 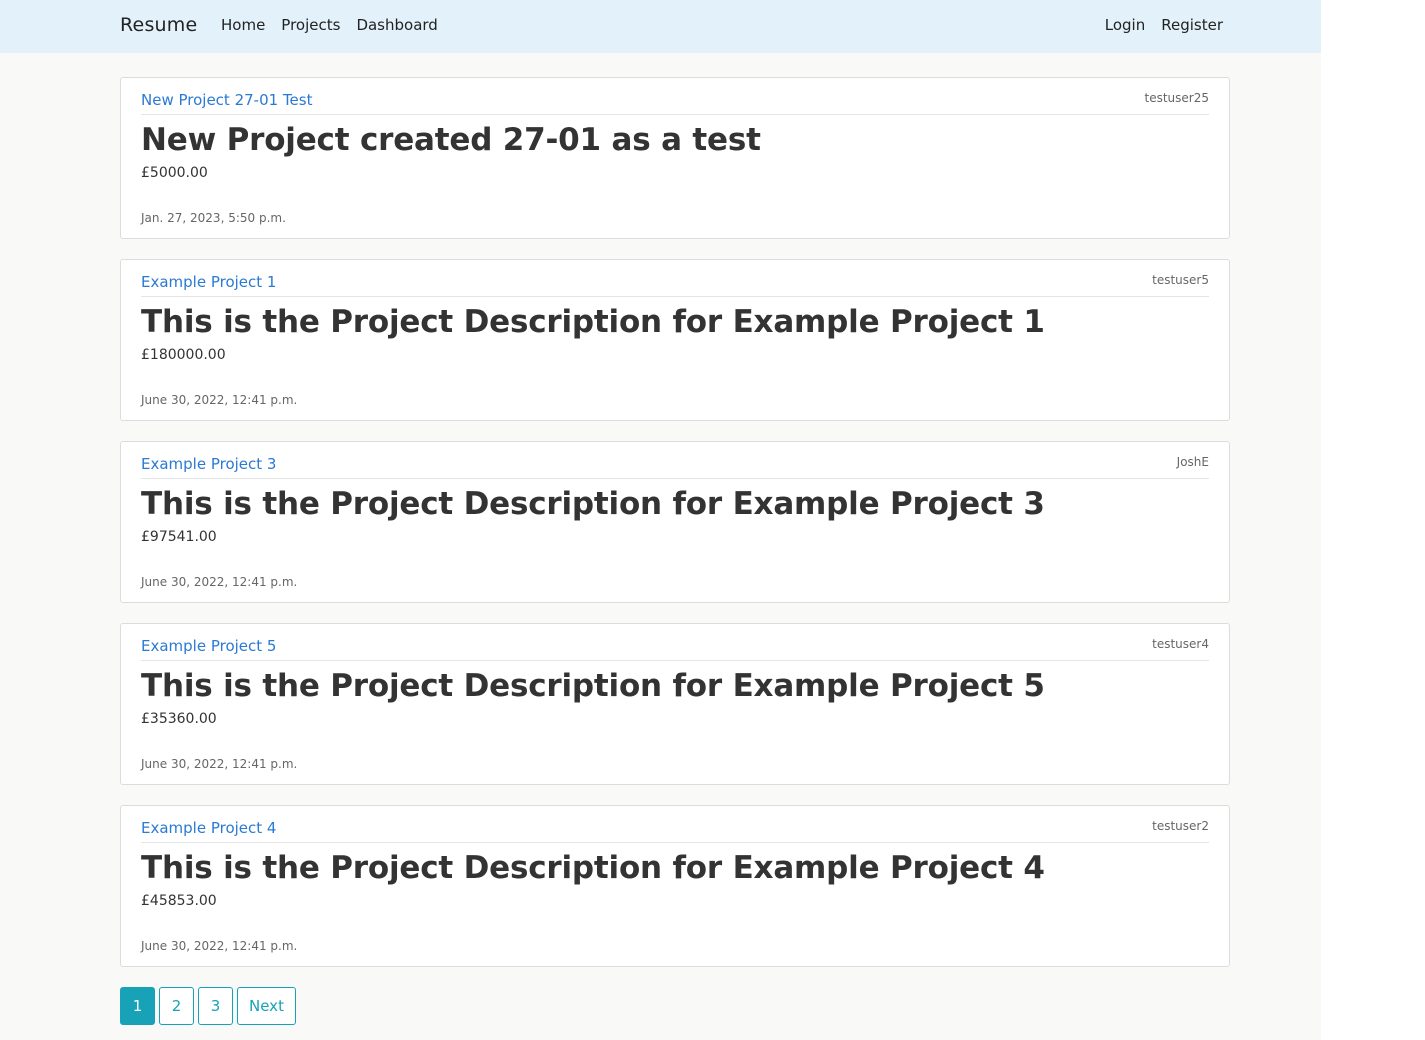 I want to click on project-owner: JoshE, so click(x=1192, y=462).